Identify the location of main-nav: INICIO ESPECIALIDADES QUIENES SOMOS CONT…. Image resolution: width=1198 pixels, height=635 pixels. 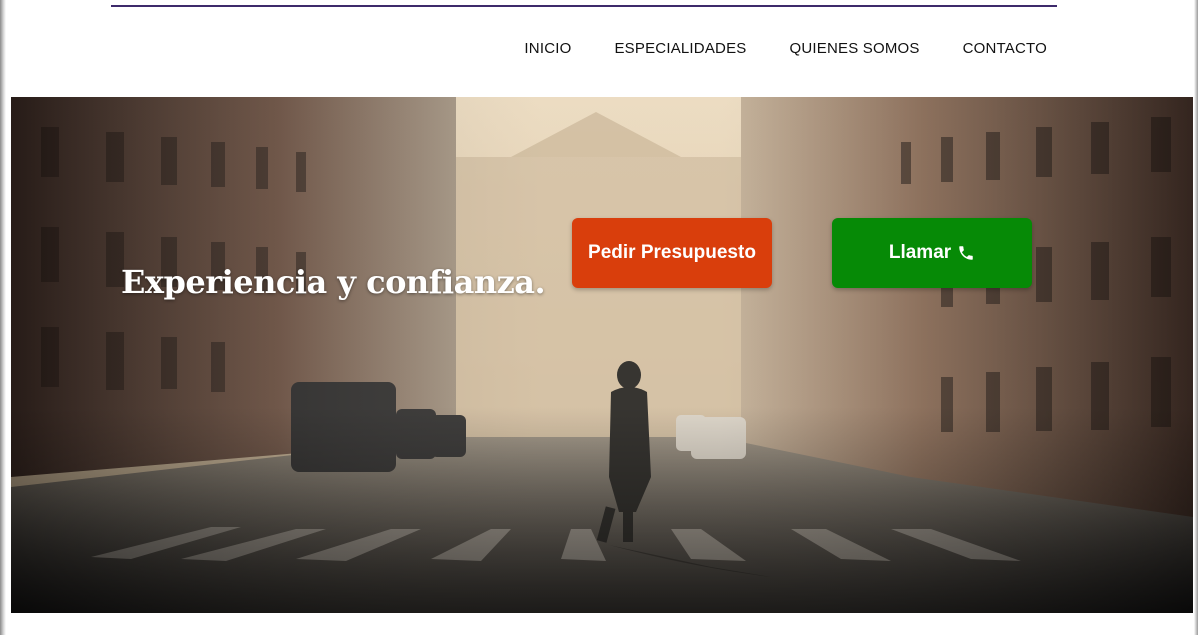
(785, 49).